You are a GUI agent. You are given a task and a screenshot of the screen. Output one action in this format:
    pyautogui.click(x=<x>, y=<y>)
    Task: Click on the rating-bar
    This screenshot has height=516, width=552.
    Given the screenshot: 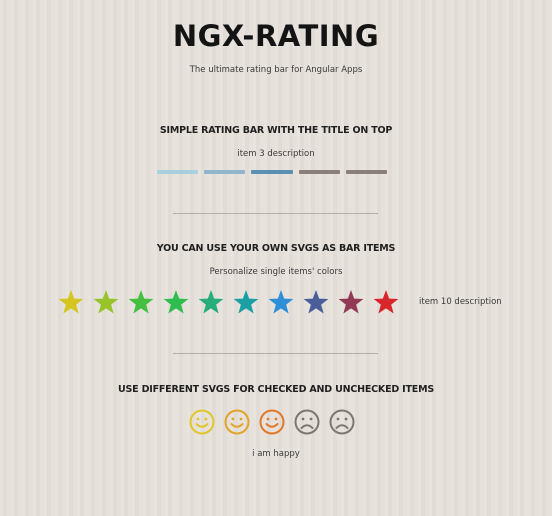 What is the action you would take?
    pyautogui.click(x=272, y=173)
    